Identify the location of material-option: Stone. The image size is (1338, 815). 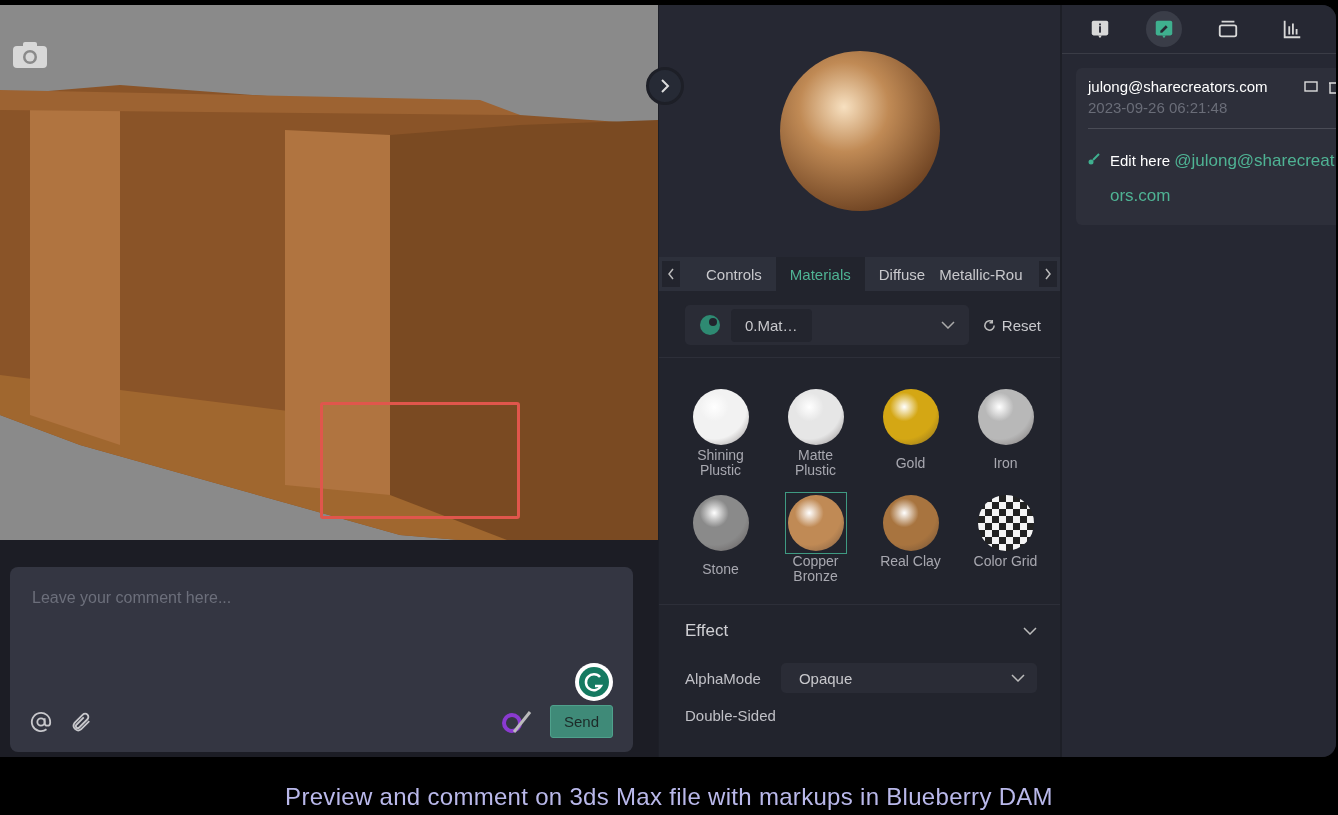
(720, 538).